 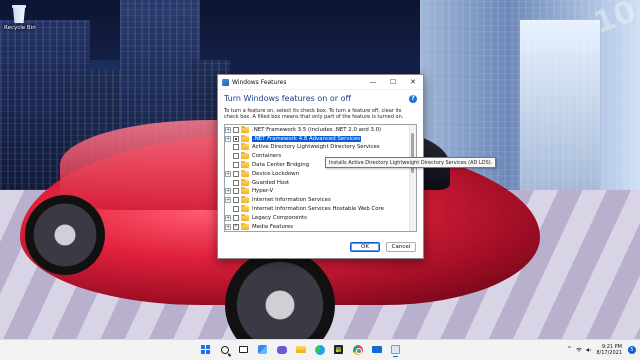 I want to click on feature-row: + .NET Framework 4.8 Advanced Services, so click(x=320, y=138).